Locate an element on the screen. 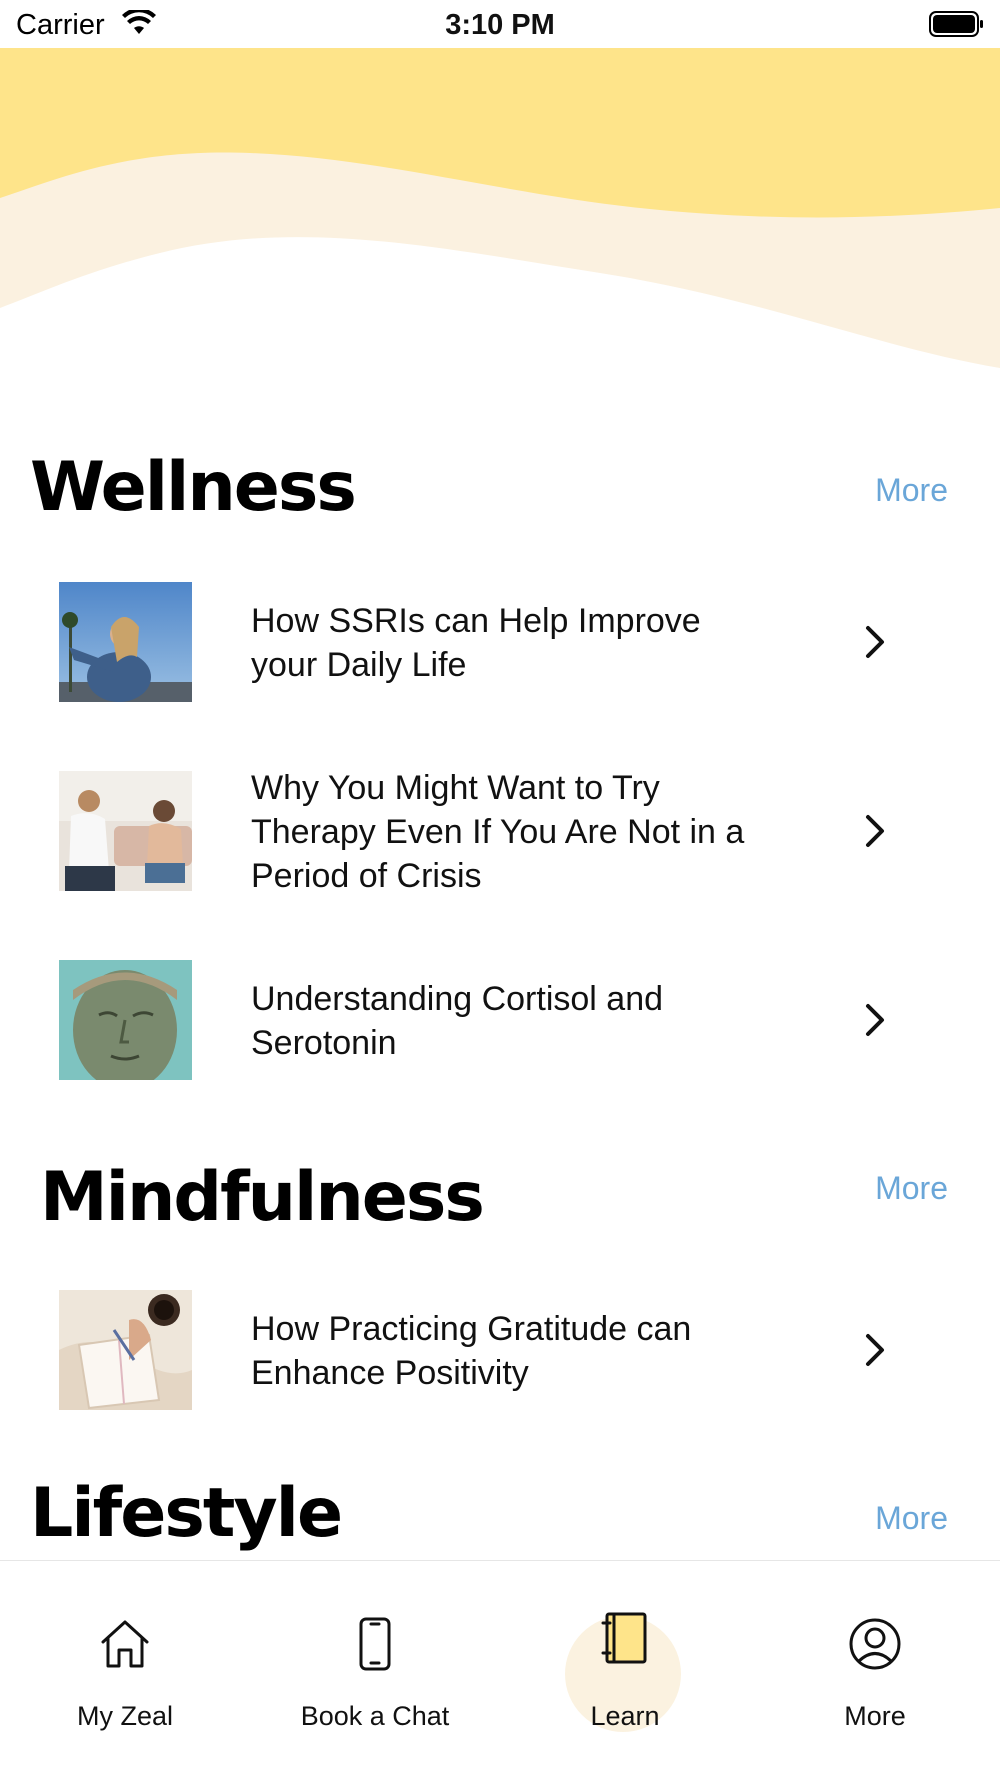  tab-learn: Learn is located at coordinates (625, 1646).